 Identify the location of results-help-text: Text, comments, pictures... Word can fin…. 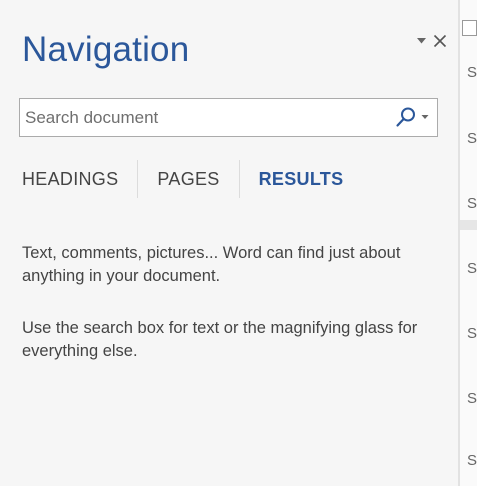
(211, 264).